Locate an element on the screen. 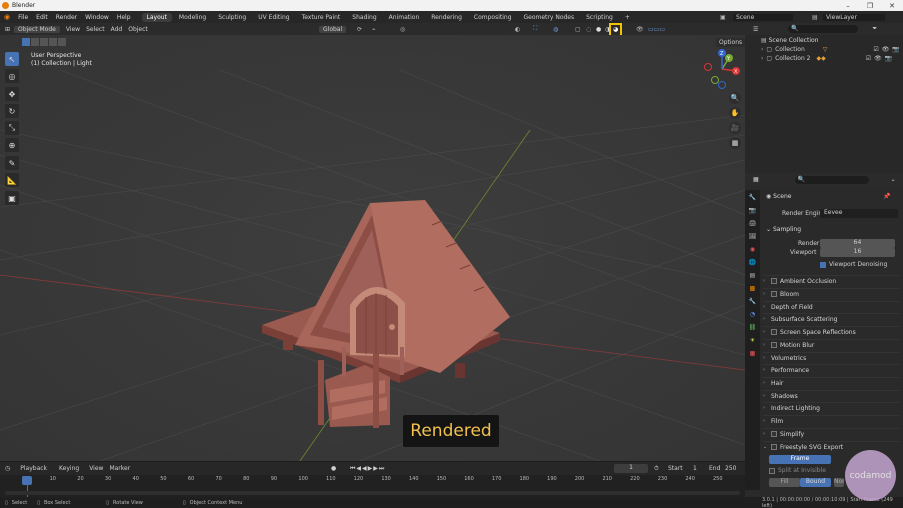 This screenshot has height=508, width=903. playback-controls-icon: ⏮◀◀▶▶⏭ is located at coordinates (367, 469).